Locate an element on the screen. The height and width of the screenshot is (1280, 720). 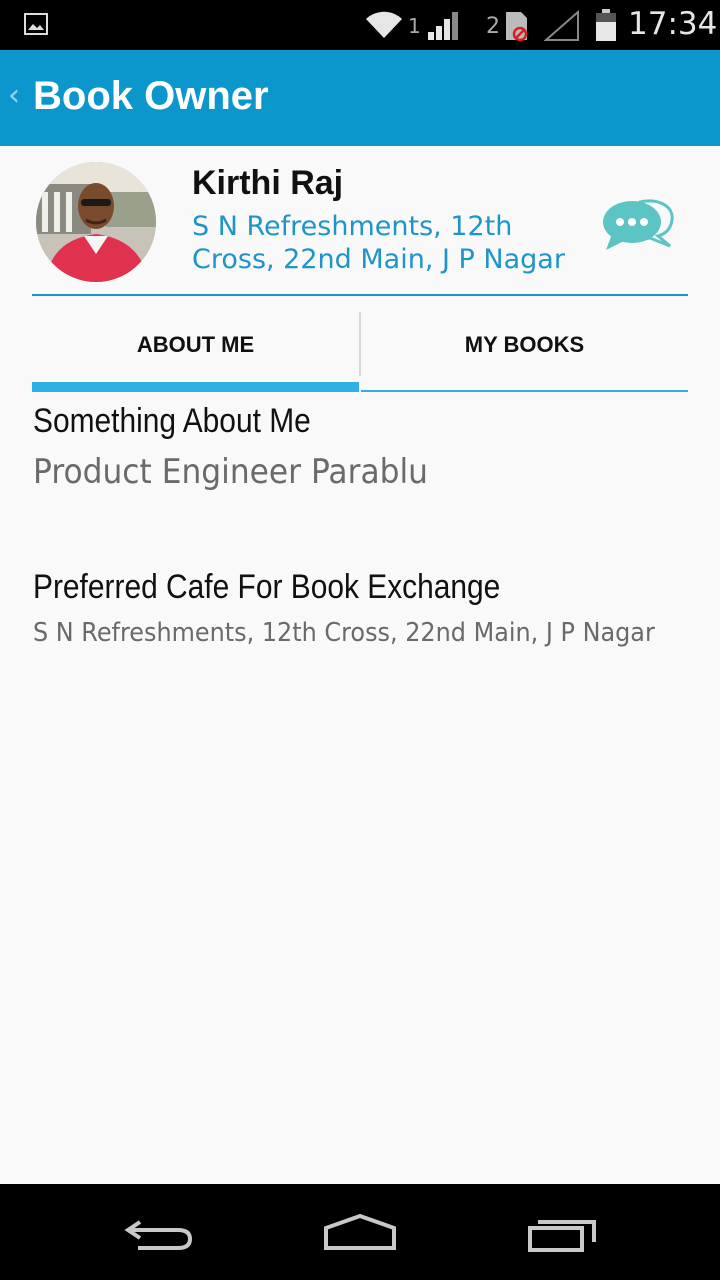
tab-my-books: MY BOOKS is located at coordinates (524, 352).